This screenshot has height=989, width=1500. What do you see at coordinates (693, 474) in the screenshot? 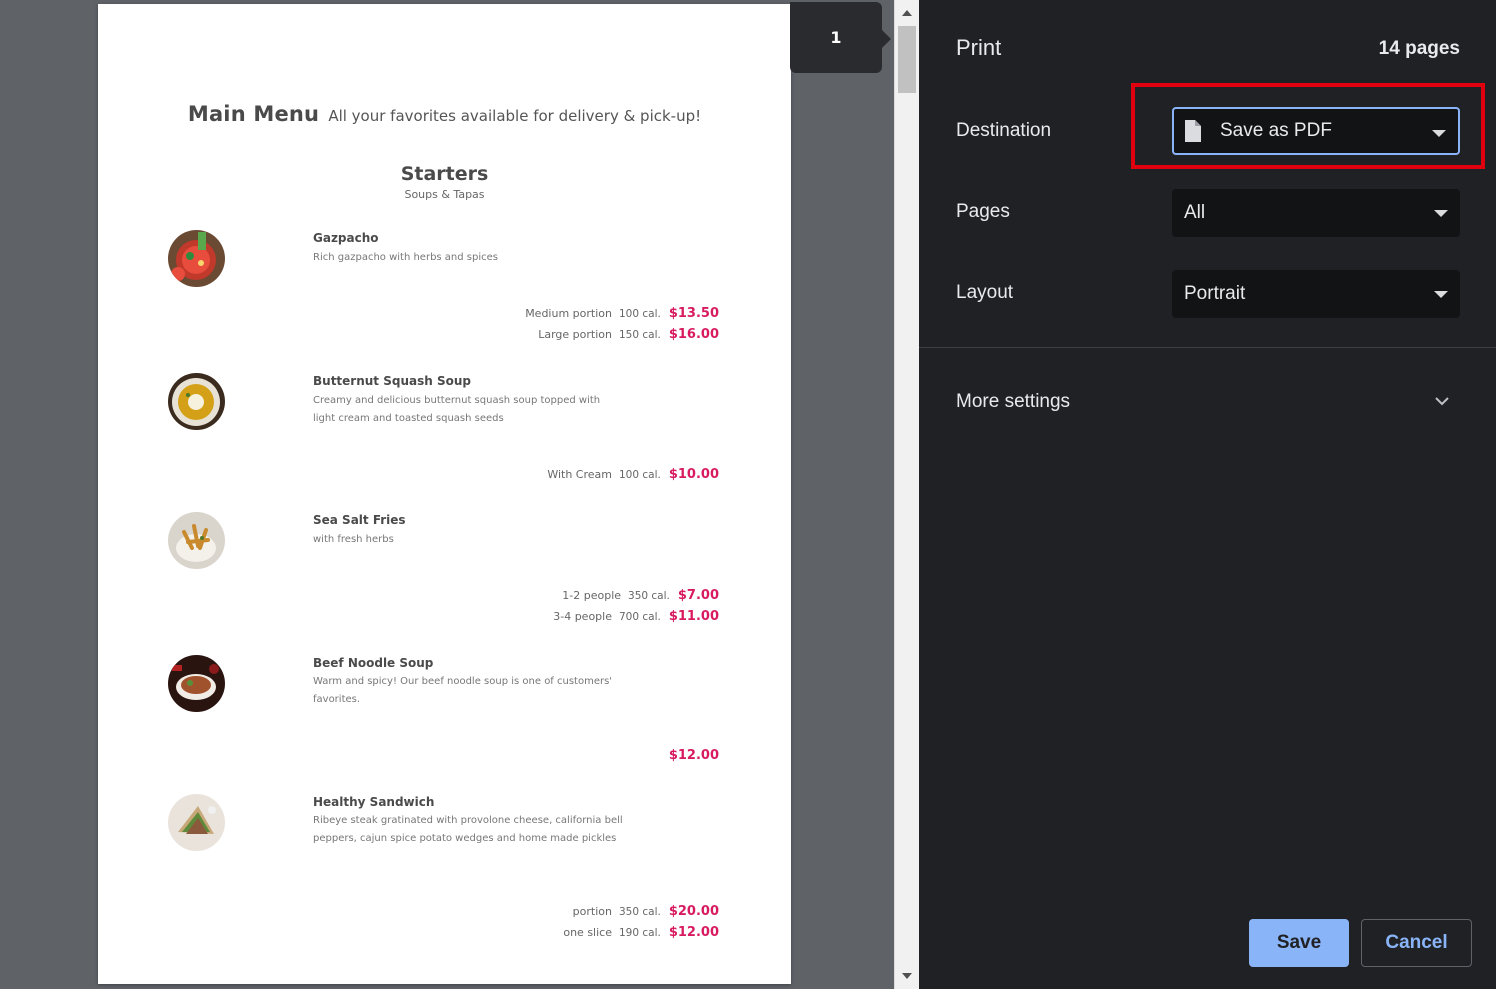
I see `price-value: $10.00` at bounding box center [693, 474].